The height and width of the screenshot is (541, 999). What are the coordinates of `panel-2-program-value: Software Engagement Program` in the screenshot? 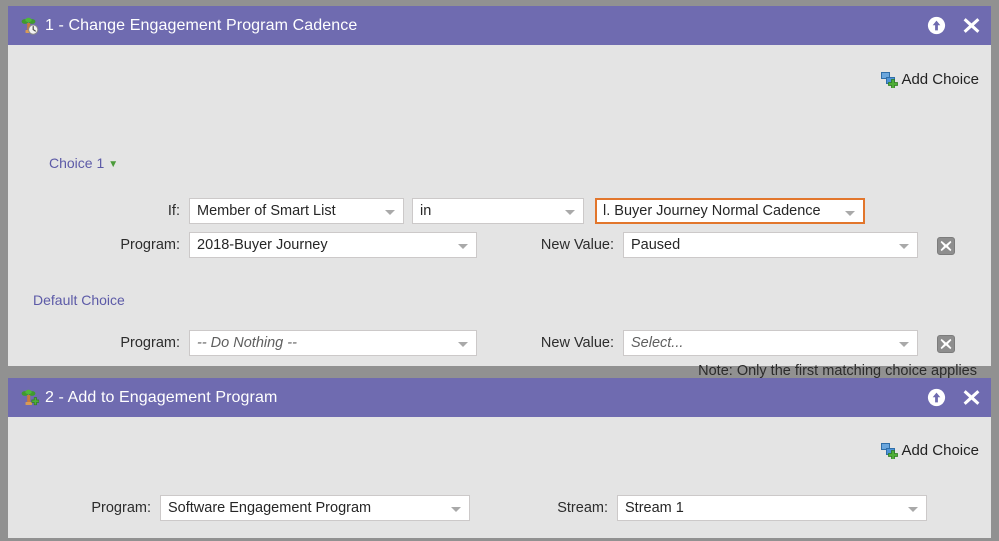 It's located at (270, 508).